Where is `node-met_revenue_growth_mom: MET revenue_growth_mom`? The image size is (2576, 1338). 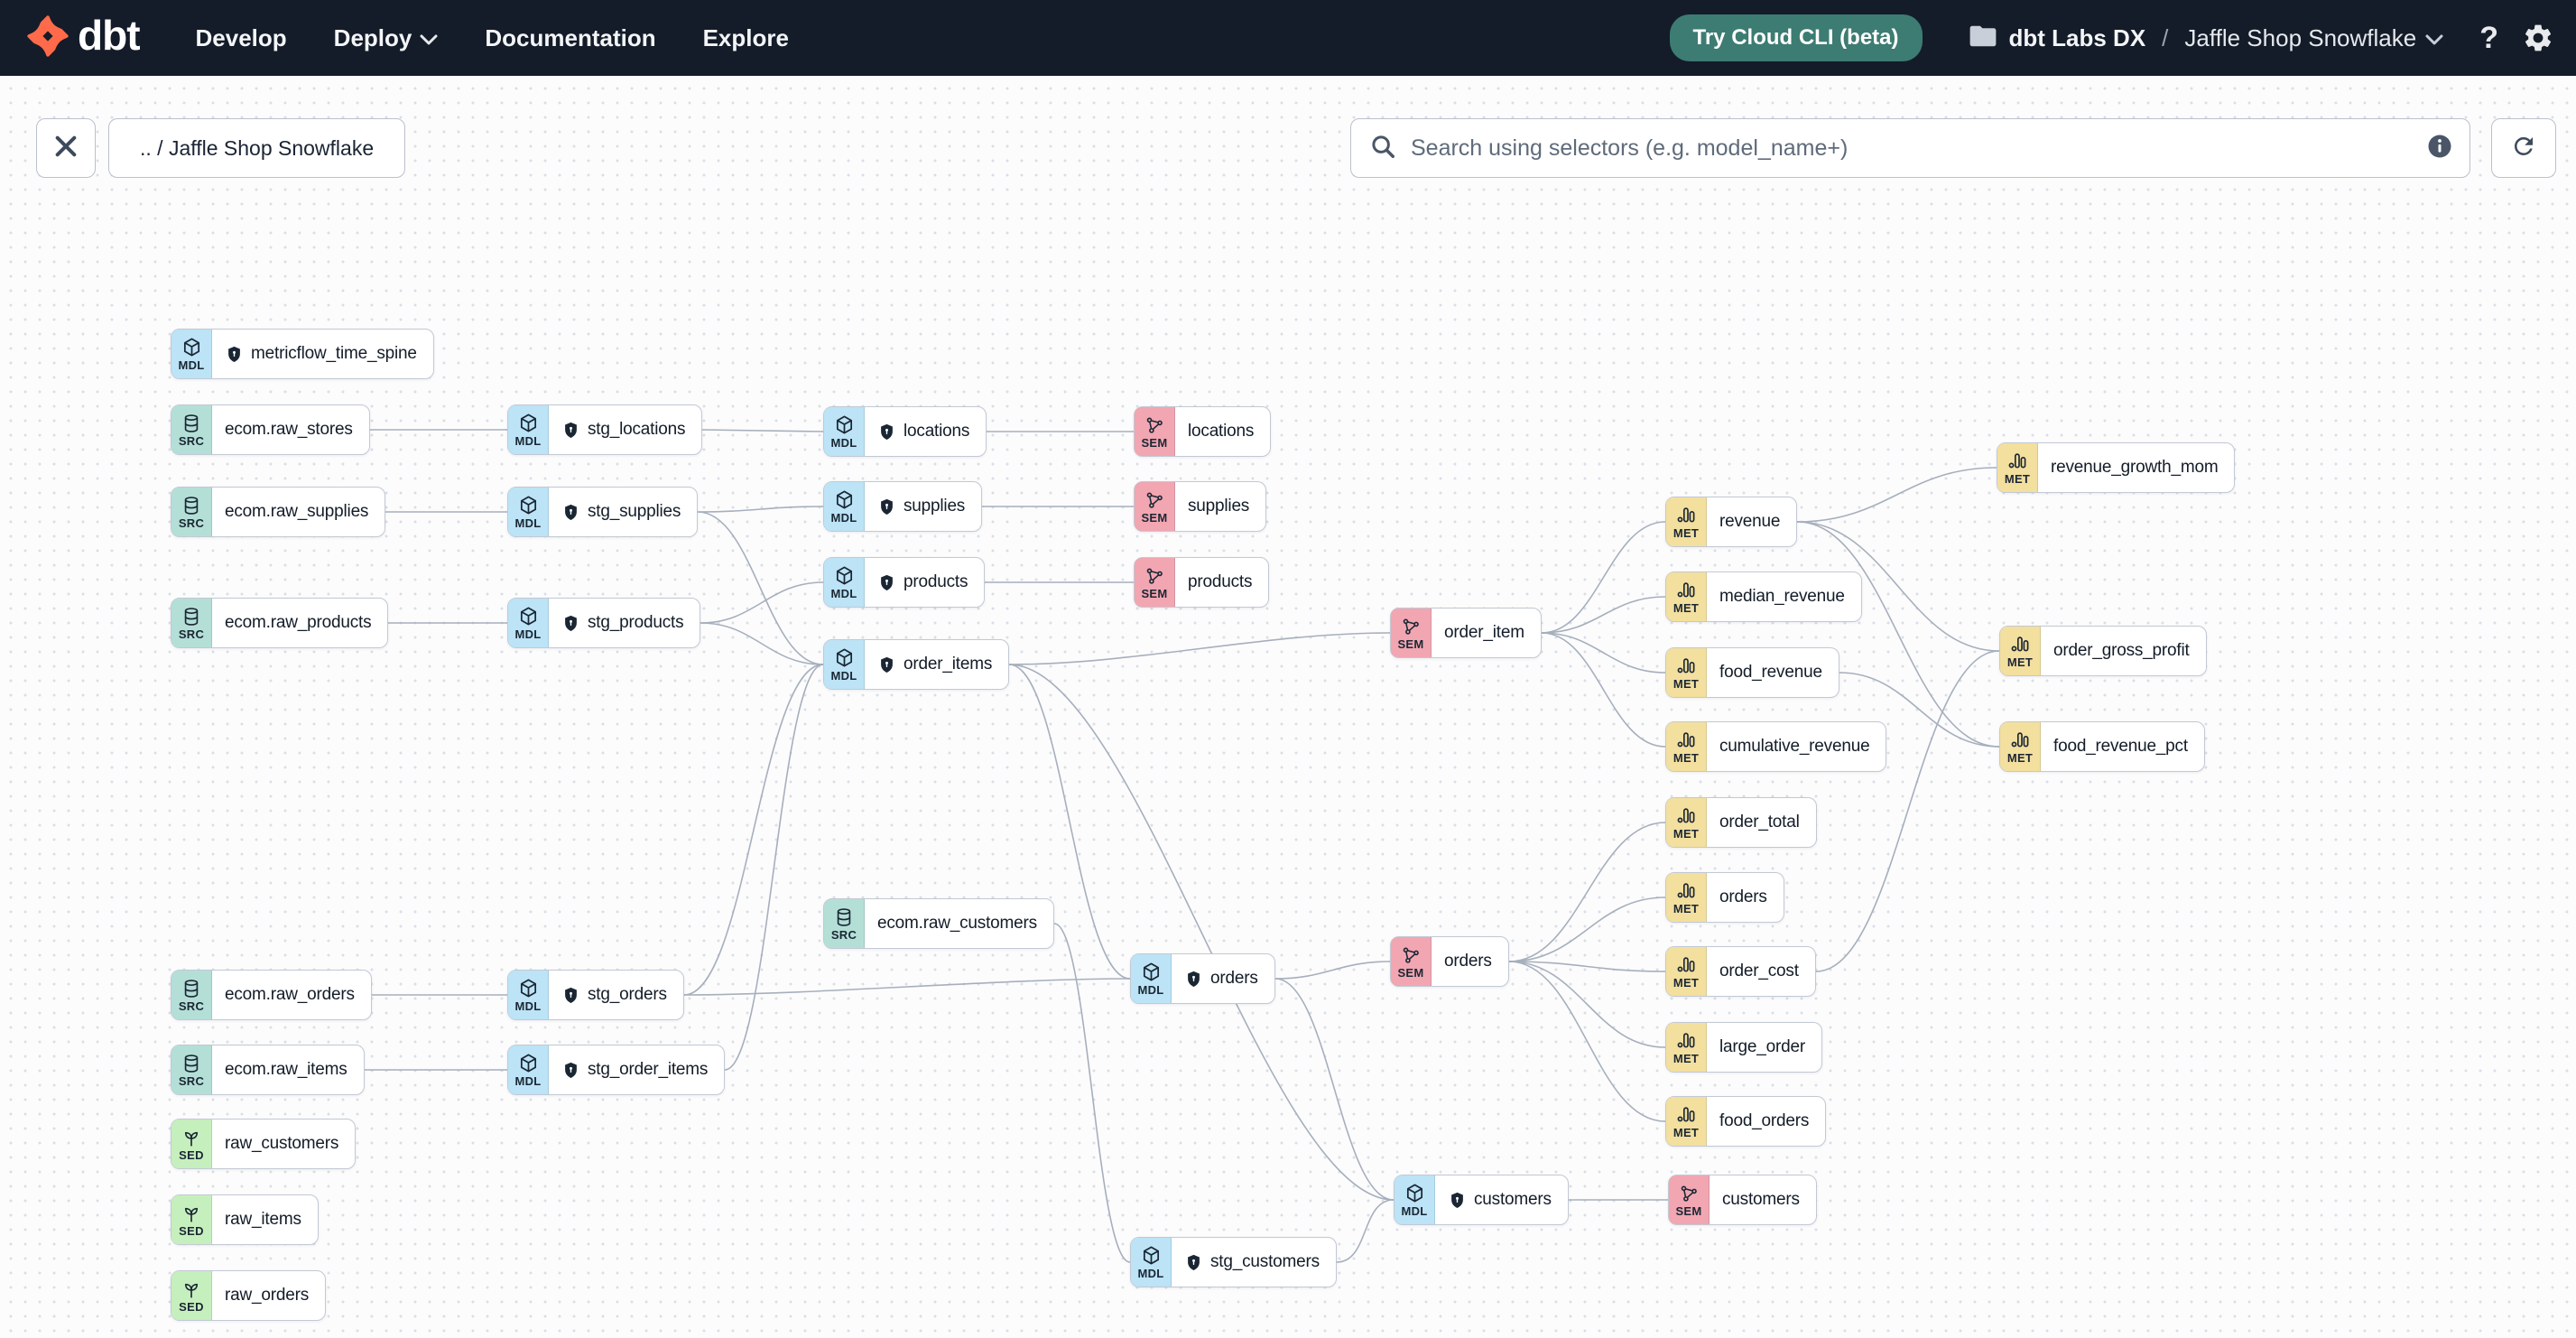
node-met_revenue_growth_mom: MET revenue_growth_mom is located at coordinates (2116, 467).